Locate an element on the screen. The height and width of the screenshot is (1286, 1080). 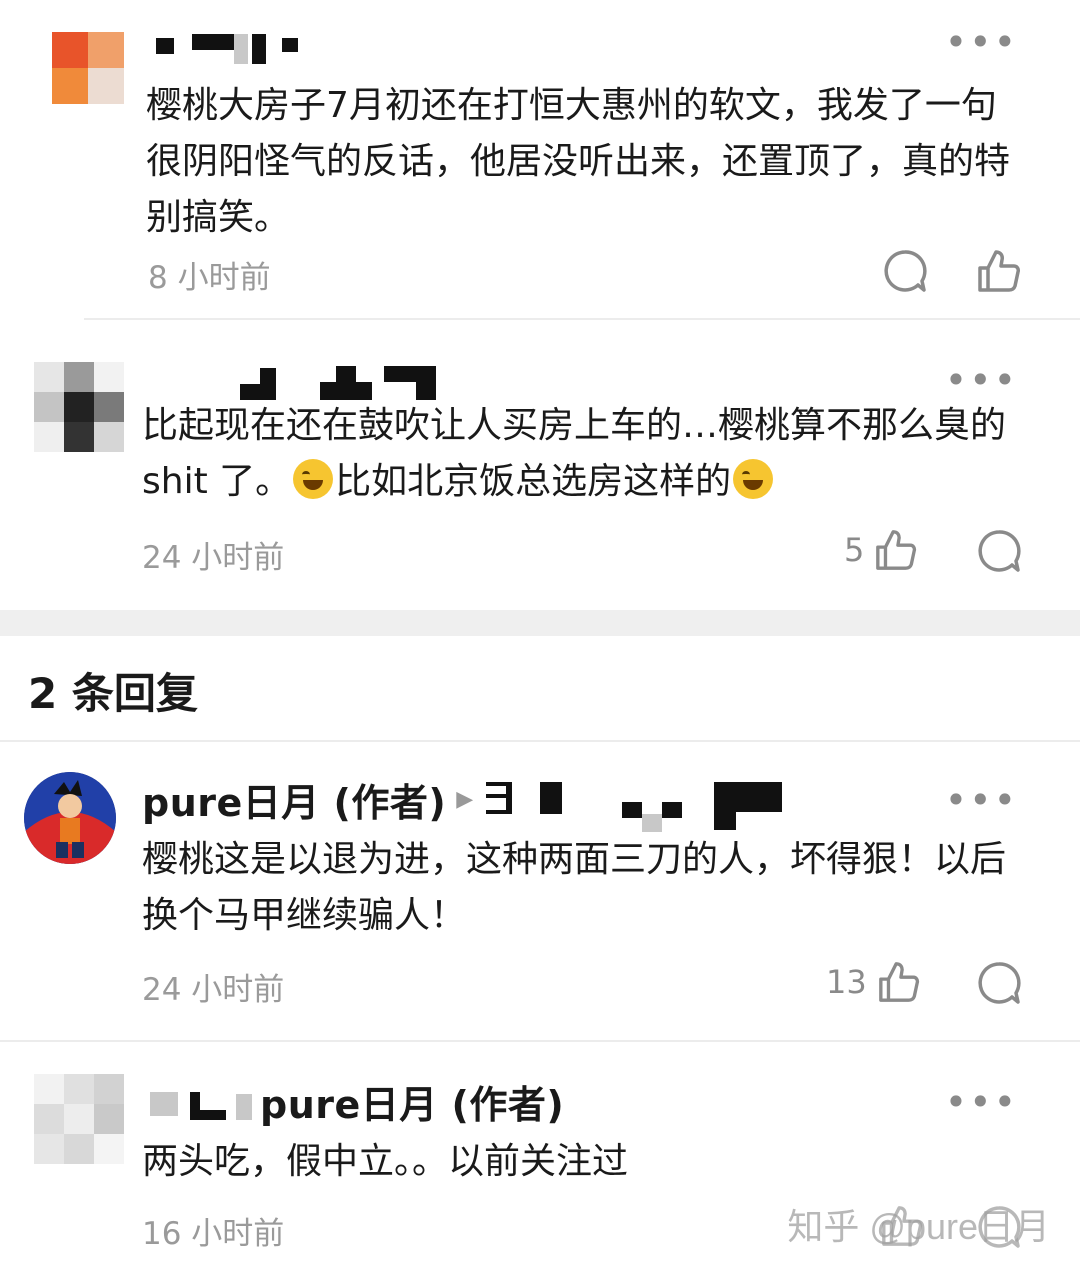
like-button: 5 is located at coordinates (881, 550).